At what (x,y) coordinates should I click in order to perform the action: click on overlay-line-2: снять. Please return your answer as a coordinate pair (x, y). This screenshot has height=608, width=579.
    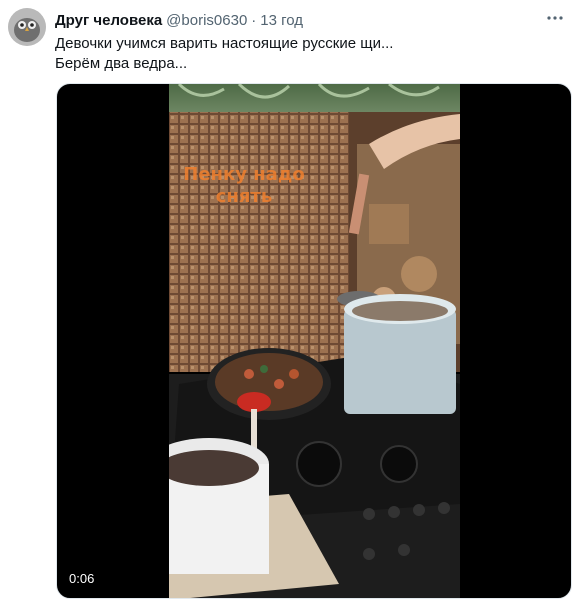
    Looking at the image, I should click on (244, 196).